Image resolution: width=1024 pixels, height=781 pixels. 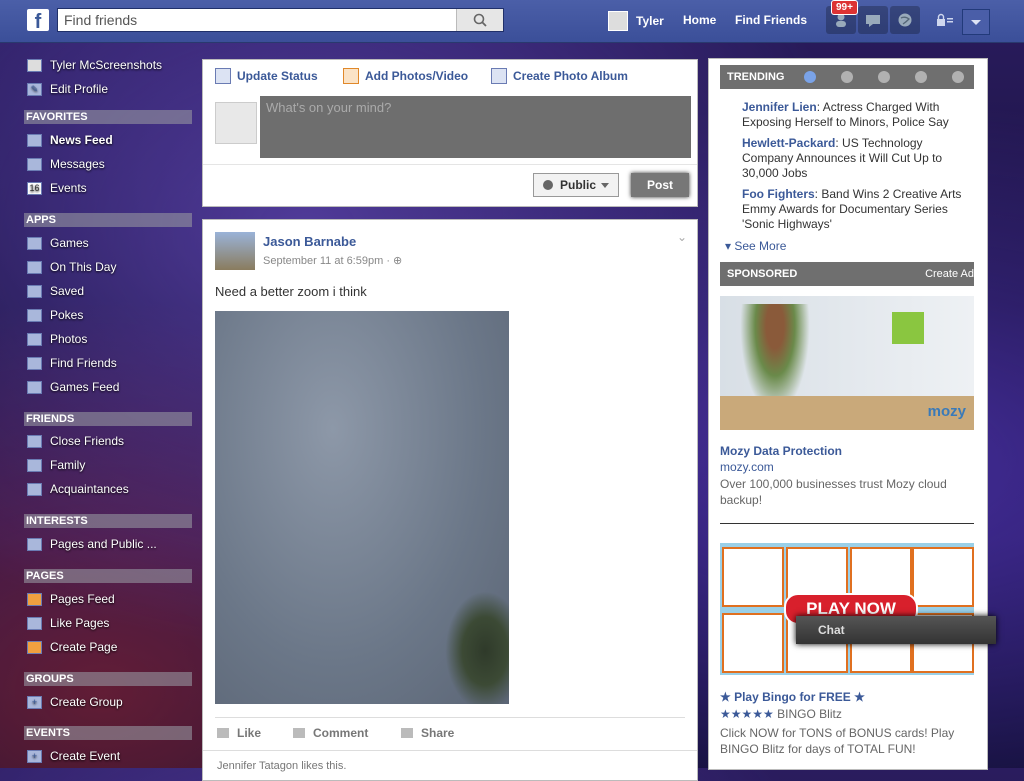 I want to click on sidebar-item-games-feed: Games Feed, so click(x=73, y=387).